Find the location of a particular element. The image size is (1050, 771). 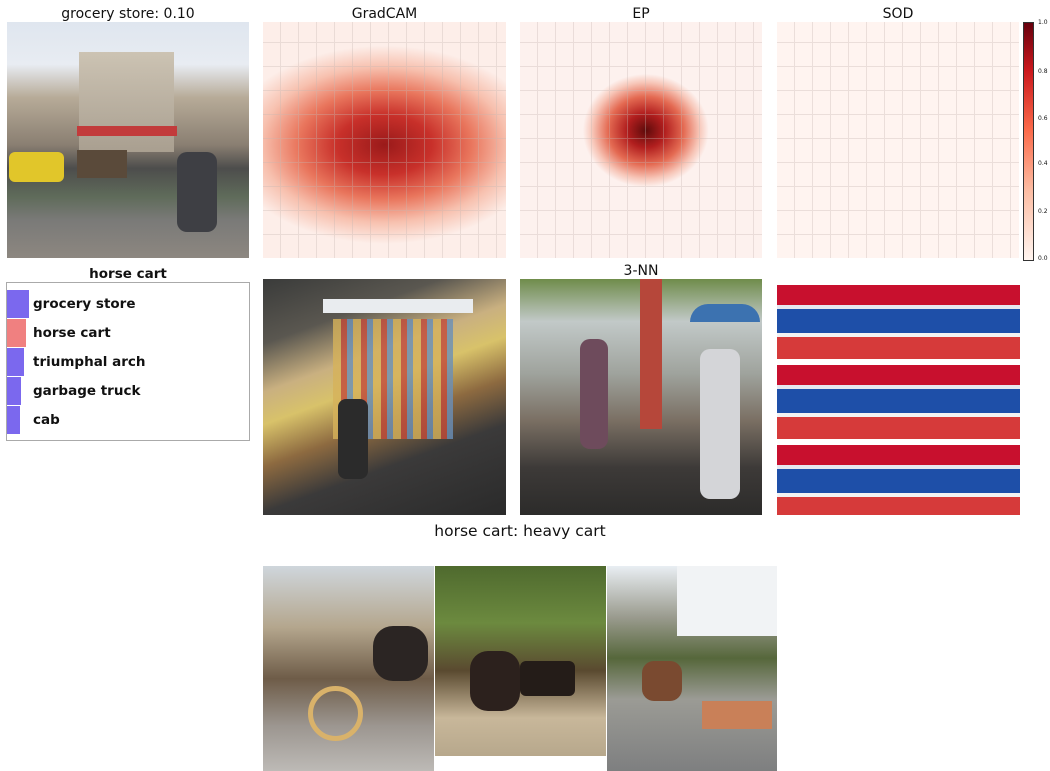

taxi-shape is located at coordinates (36, 167).